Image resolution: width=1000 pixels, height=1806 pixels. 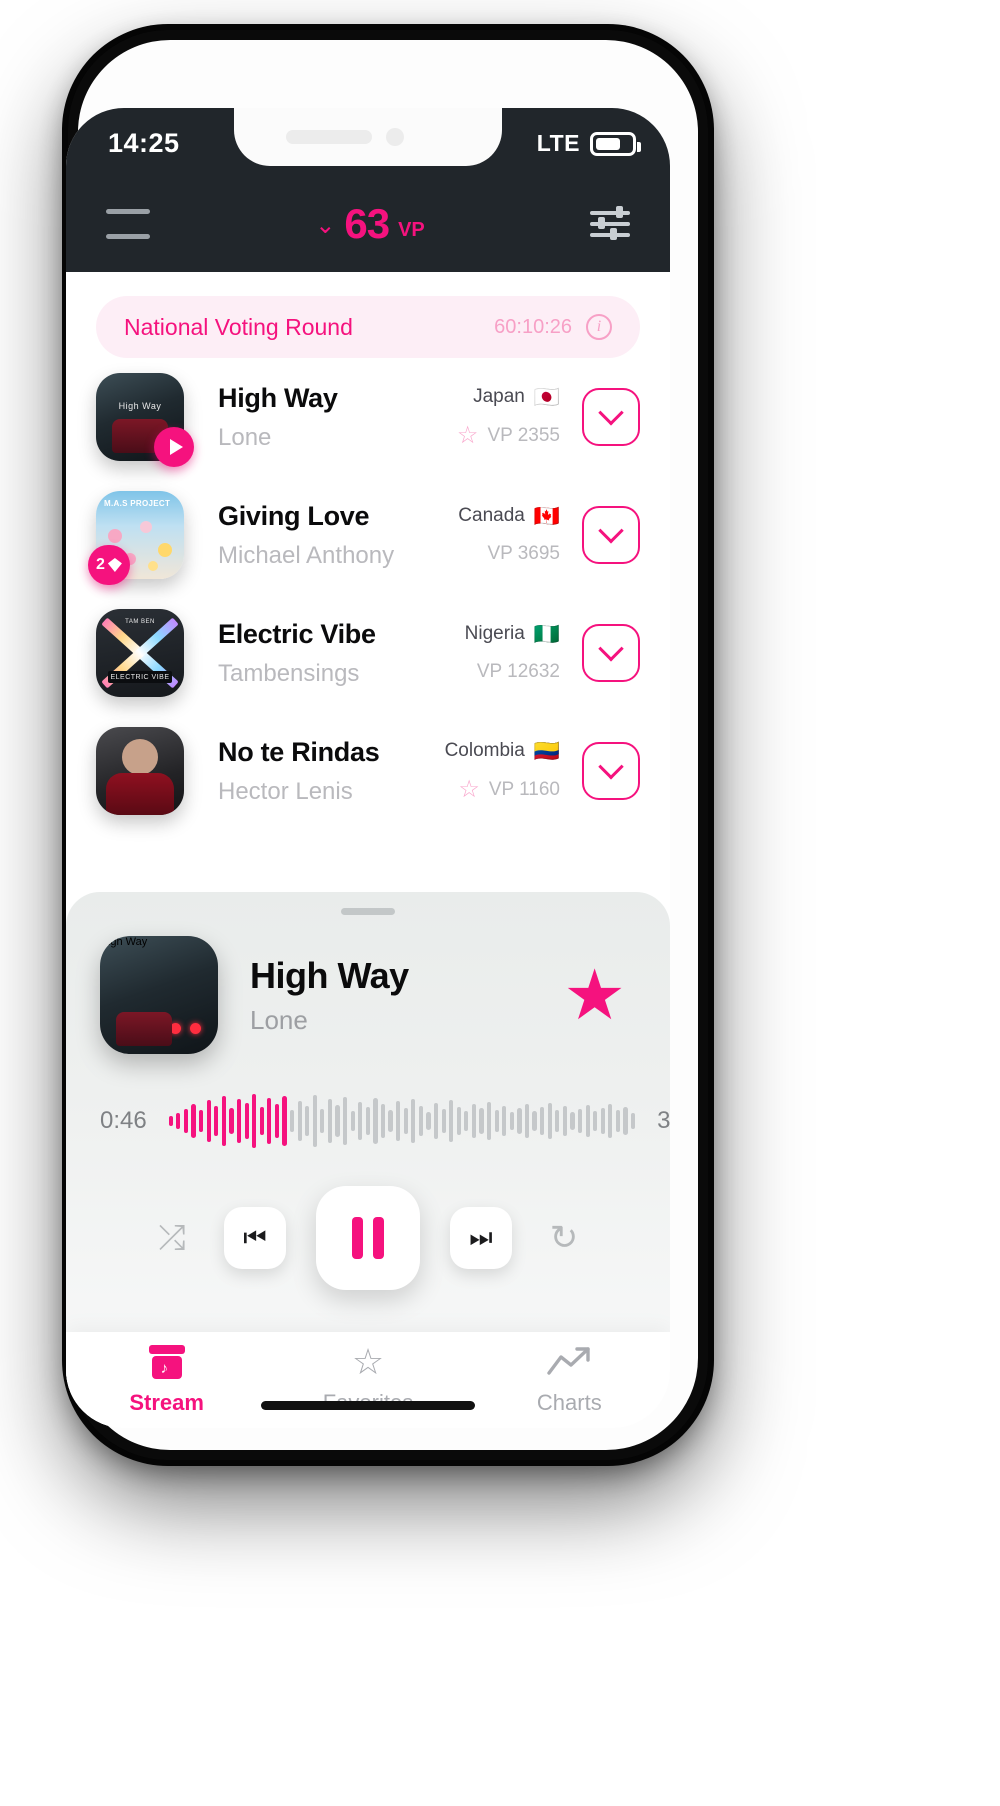 I want to click on now-playing-sheet: High Way High Way Lone ★ 0:46 3:02 ⤮ ⏮, so click(x=368, y=1112).